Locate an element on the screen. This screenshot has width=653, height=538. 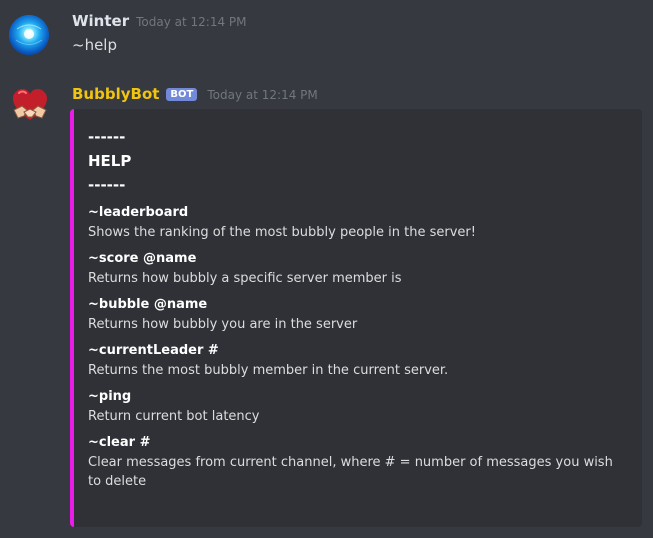
message-content: ~help is located at coordinates (94, 45).